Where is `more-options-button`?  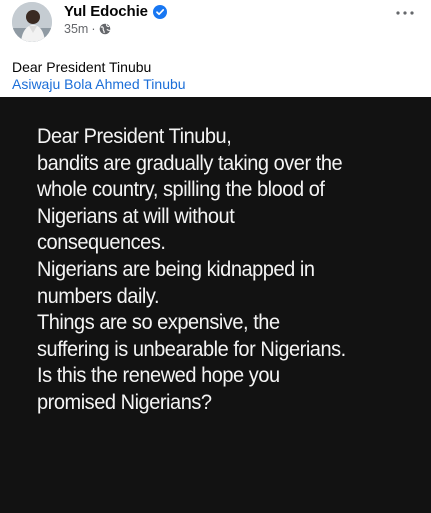
more-options-button is located at coordinates (405, 13).